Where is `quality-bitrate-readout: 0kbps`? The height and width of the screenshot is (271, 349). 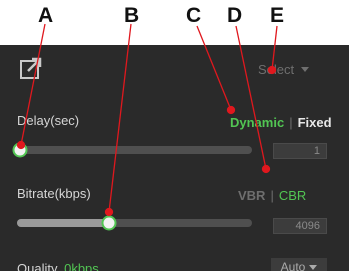
quality-bitrate-readout: 0kbps is located at coordinates (81, 266).